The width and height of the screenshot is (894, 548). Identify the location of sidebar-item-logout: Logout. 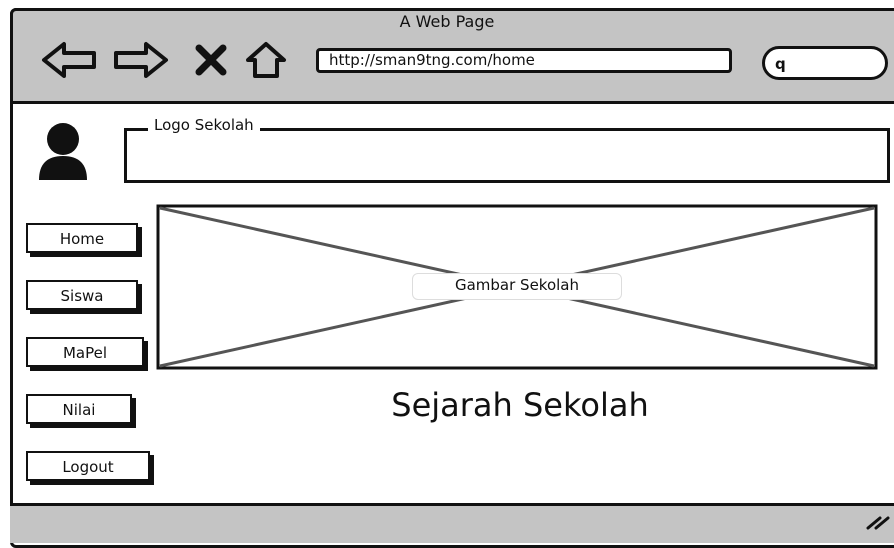
(88, 466).